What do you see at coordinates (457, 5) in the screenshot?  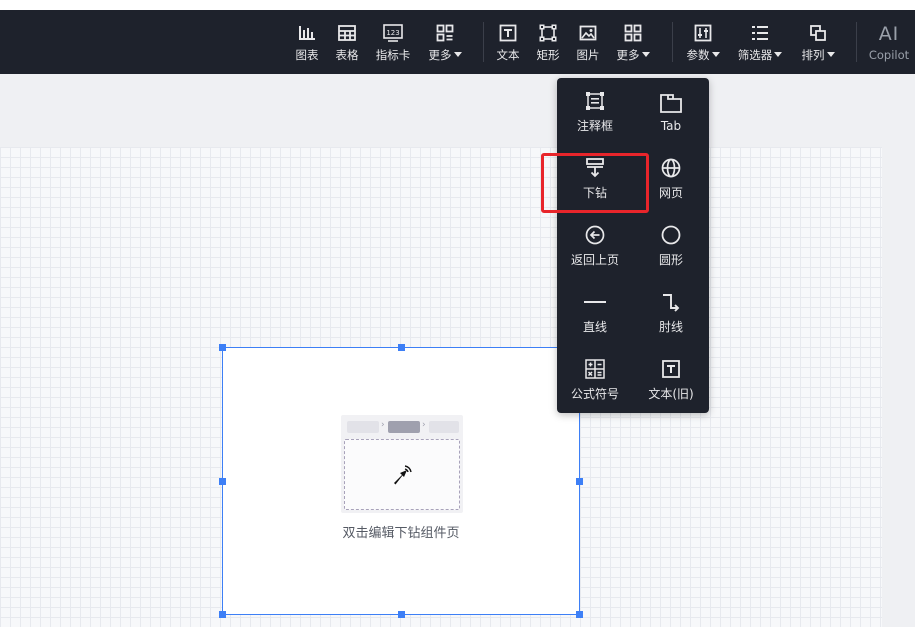 I see `top-strip` at bounding box center [457, 5].